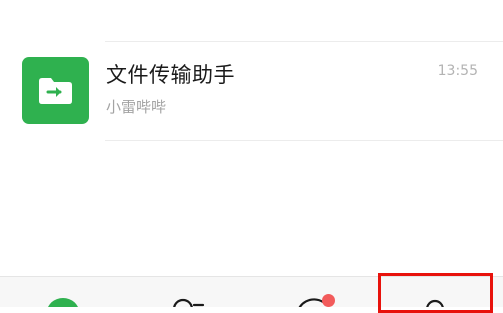 The width and height of the screenshot is (503, 313). I want to click on tab-contacts, so click(183, 291).